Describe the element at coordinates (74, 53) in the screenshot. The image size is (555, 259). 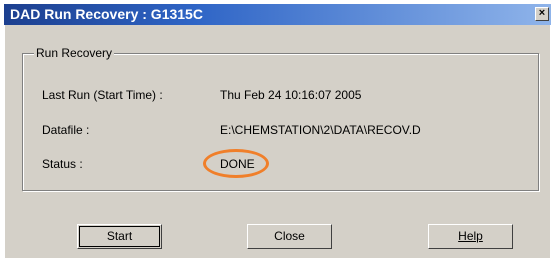
I see `run-recovery-group-title: Run Recovery` at that location.